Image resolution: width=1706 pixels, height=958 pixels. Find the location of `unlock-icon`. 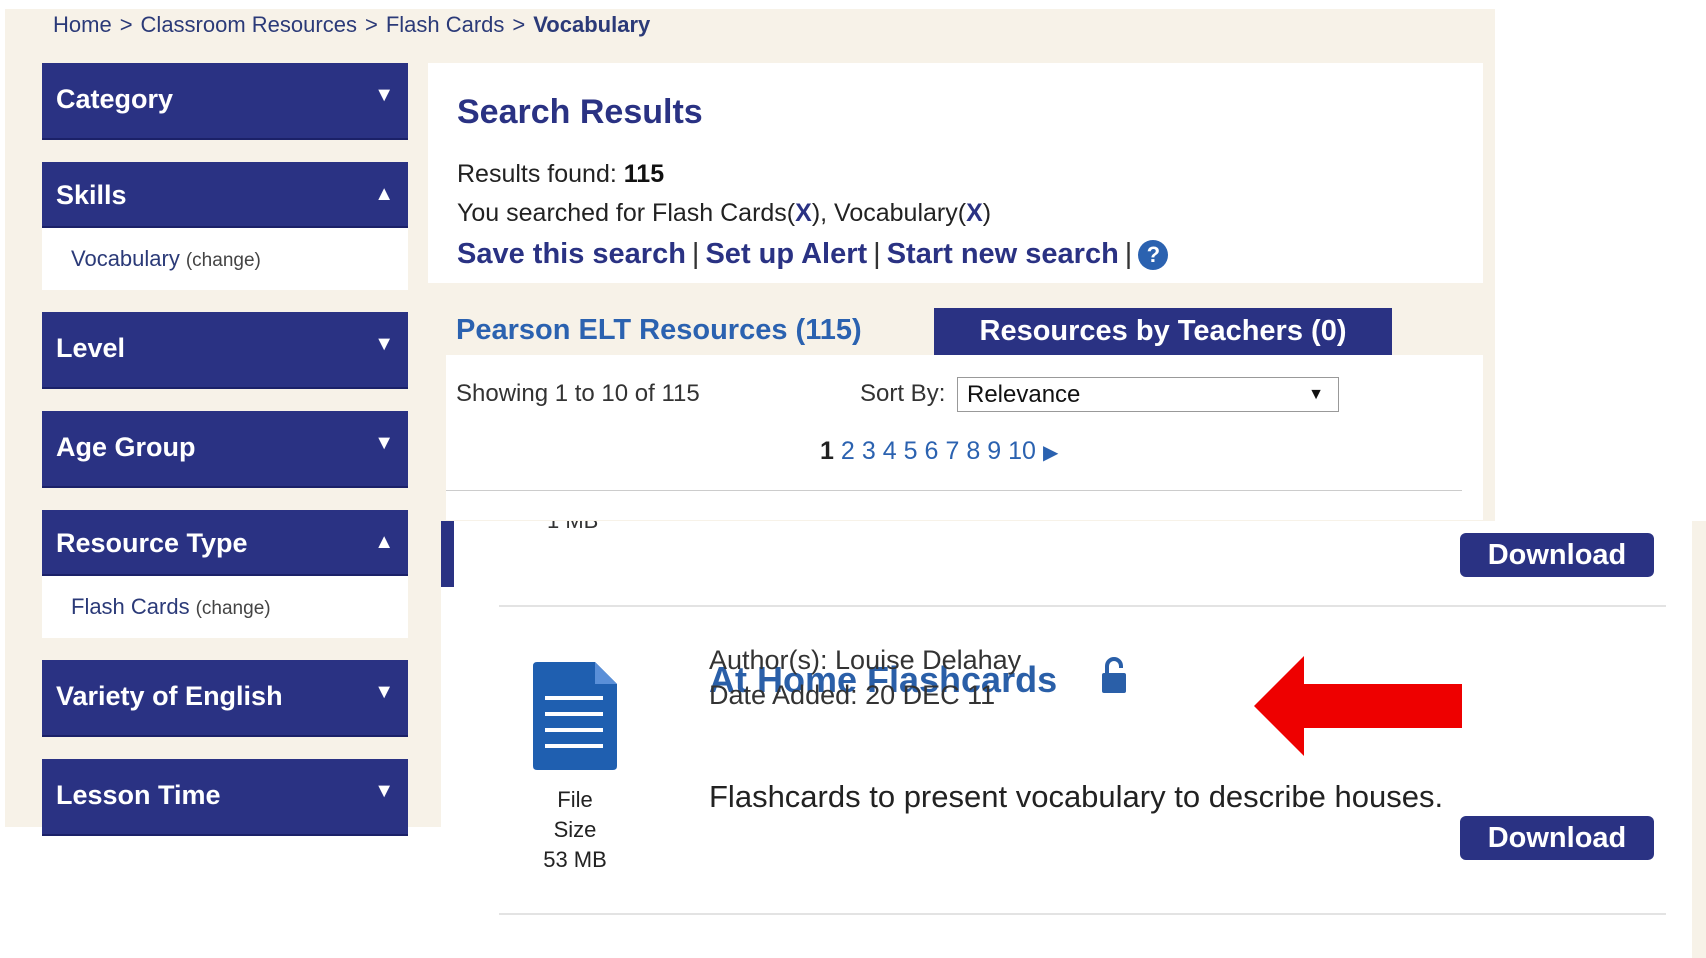

unlock-icon is located at coordinates (1114, 676).